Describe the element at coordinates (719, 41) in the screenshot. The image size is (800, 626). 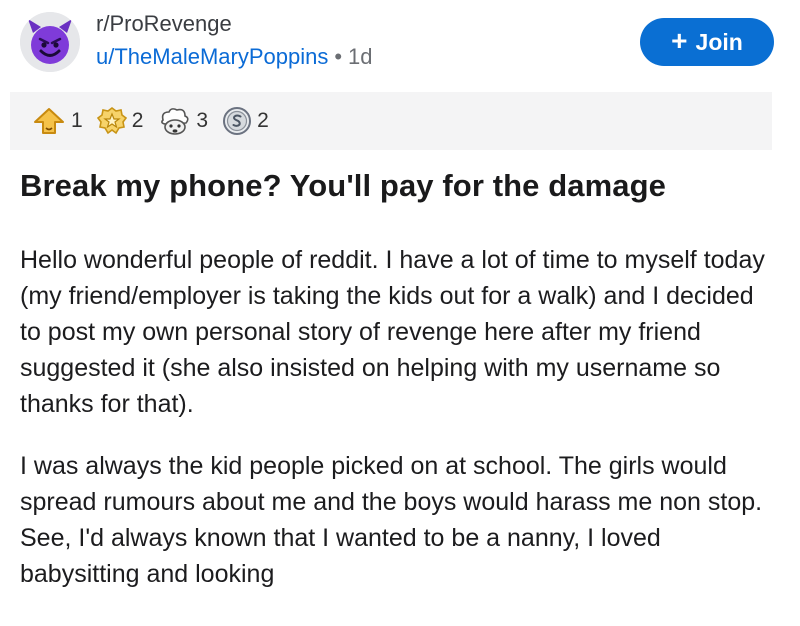
I see `join-label: Join` at that location.